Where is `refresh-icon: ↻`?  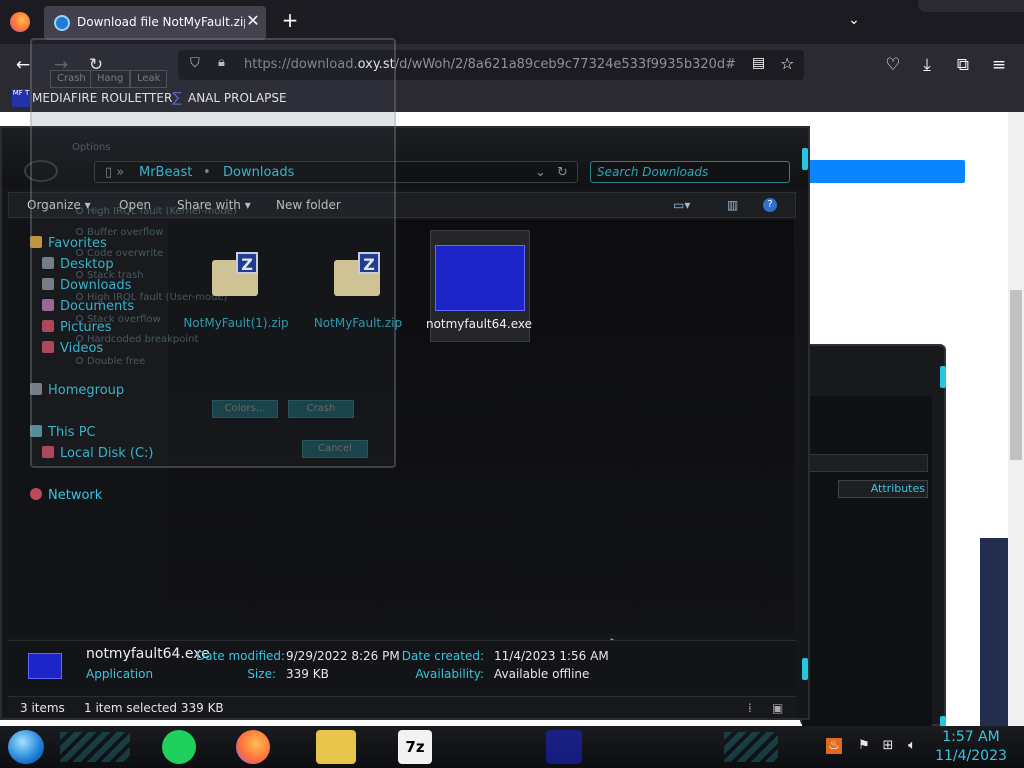
refresh-icon: ↻ is located at coordinates (562, 172).